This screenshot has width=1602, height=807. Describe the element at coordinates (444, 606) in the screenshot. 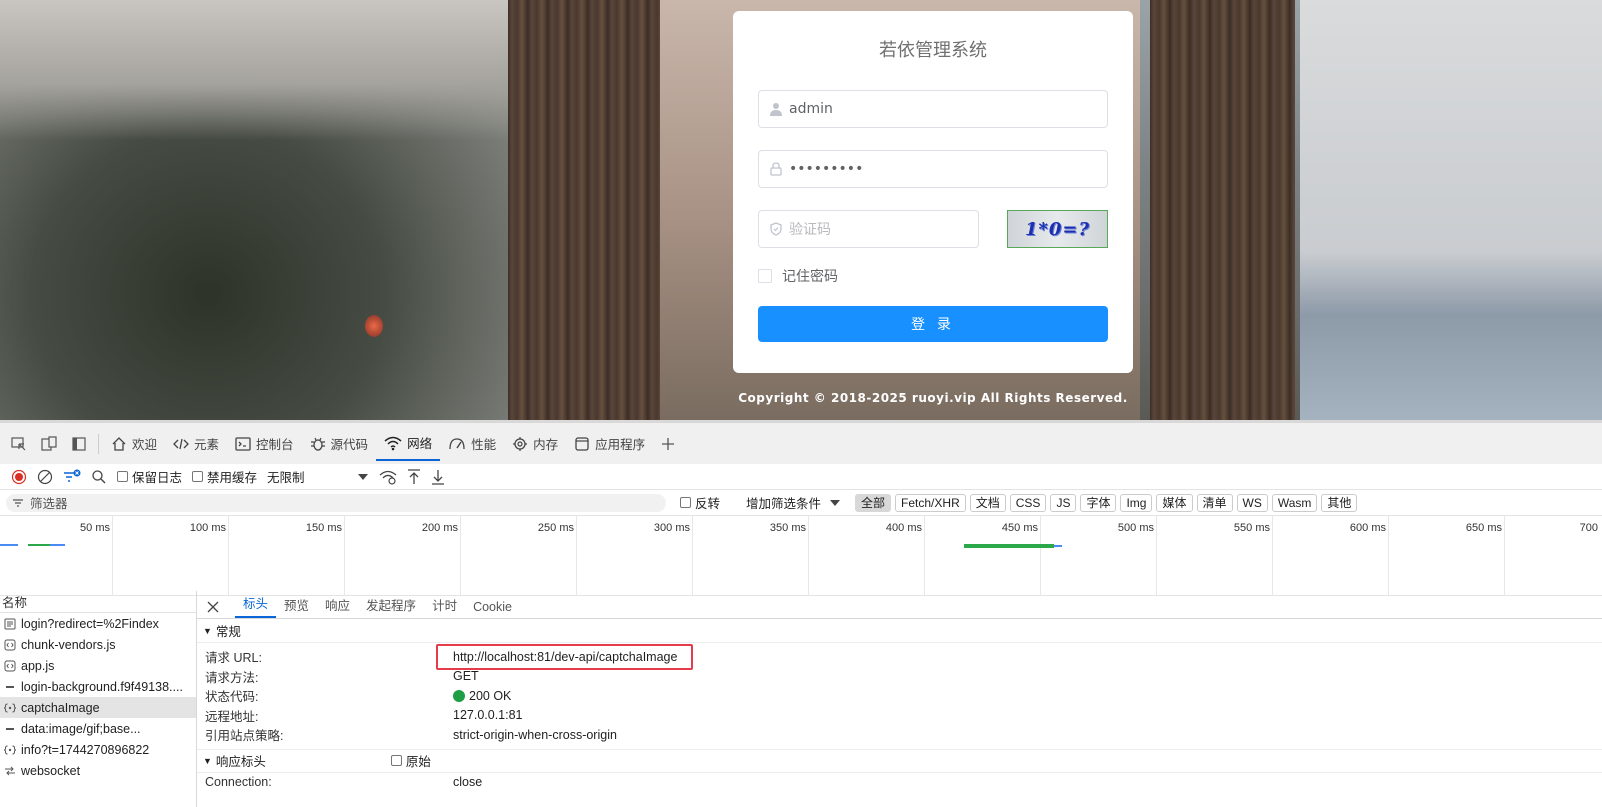

I see `tab-timing: 计时` at that location.